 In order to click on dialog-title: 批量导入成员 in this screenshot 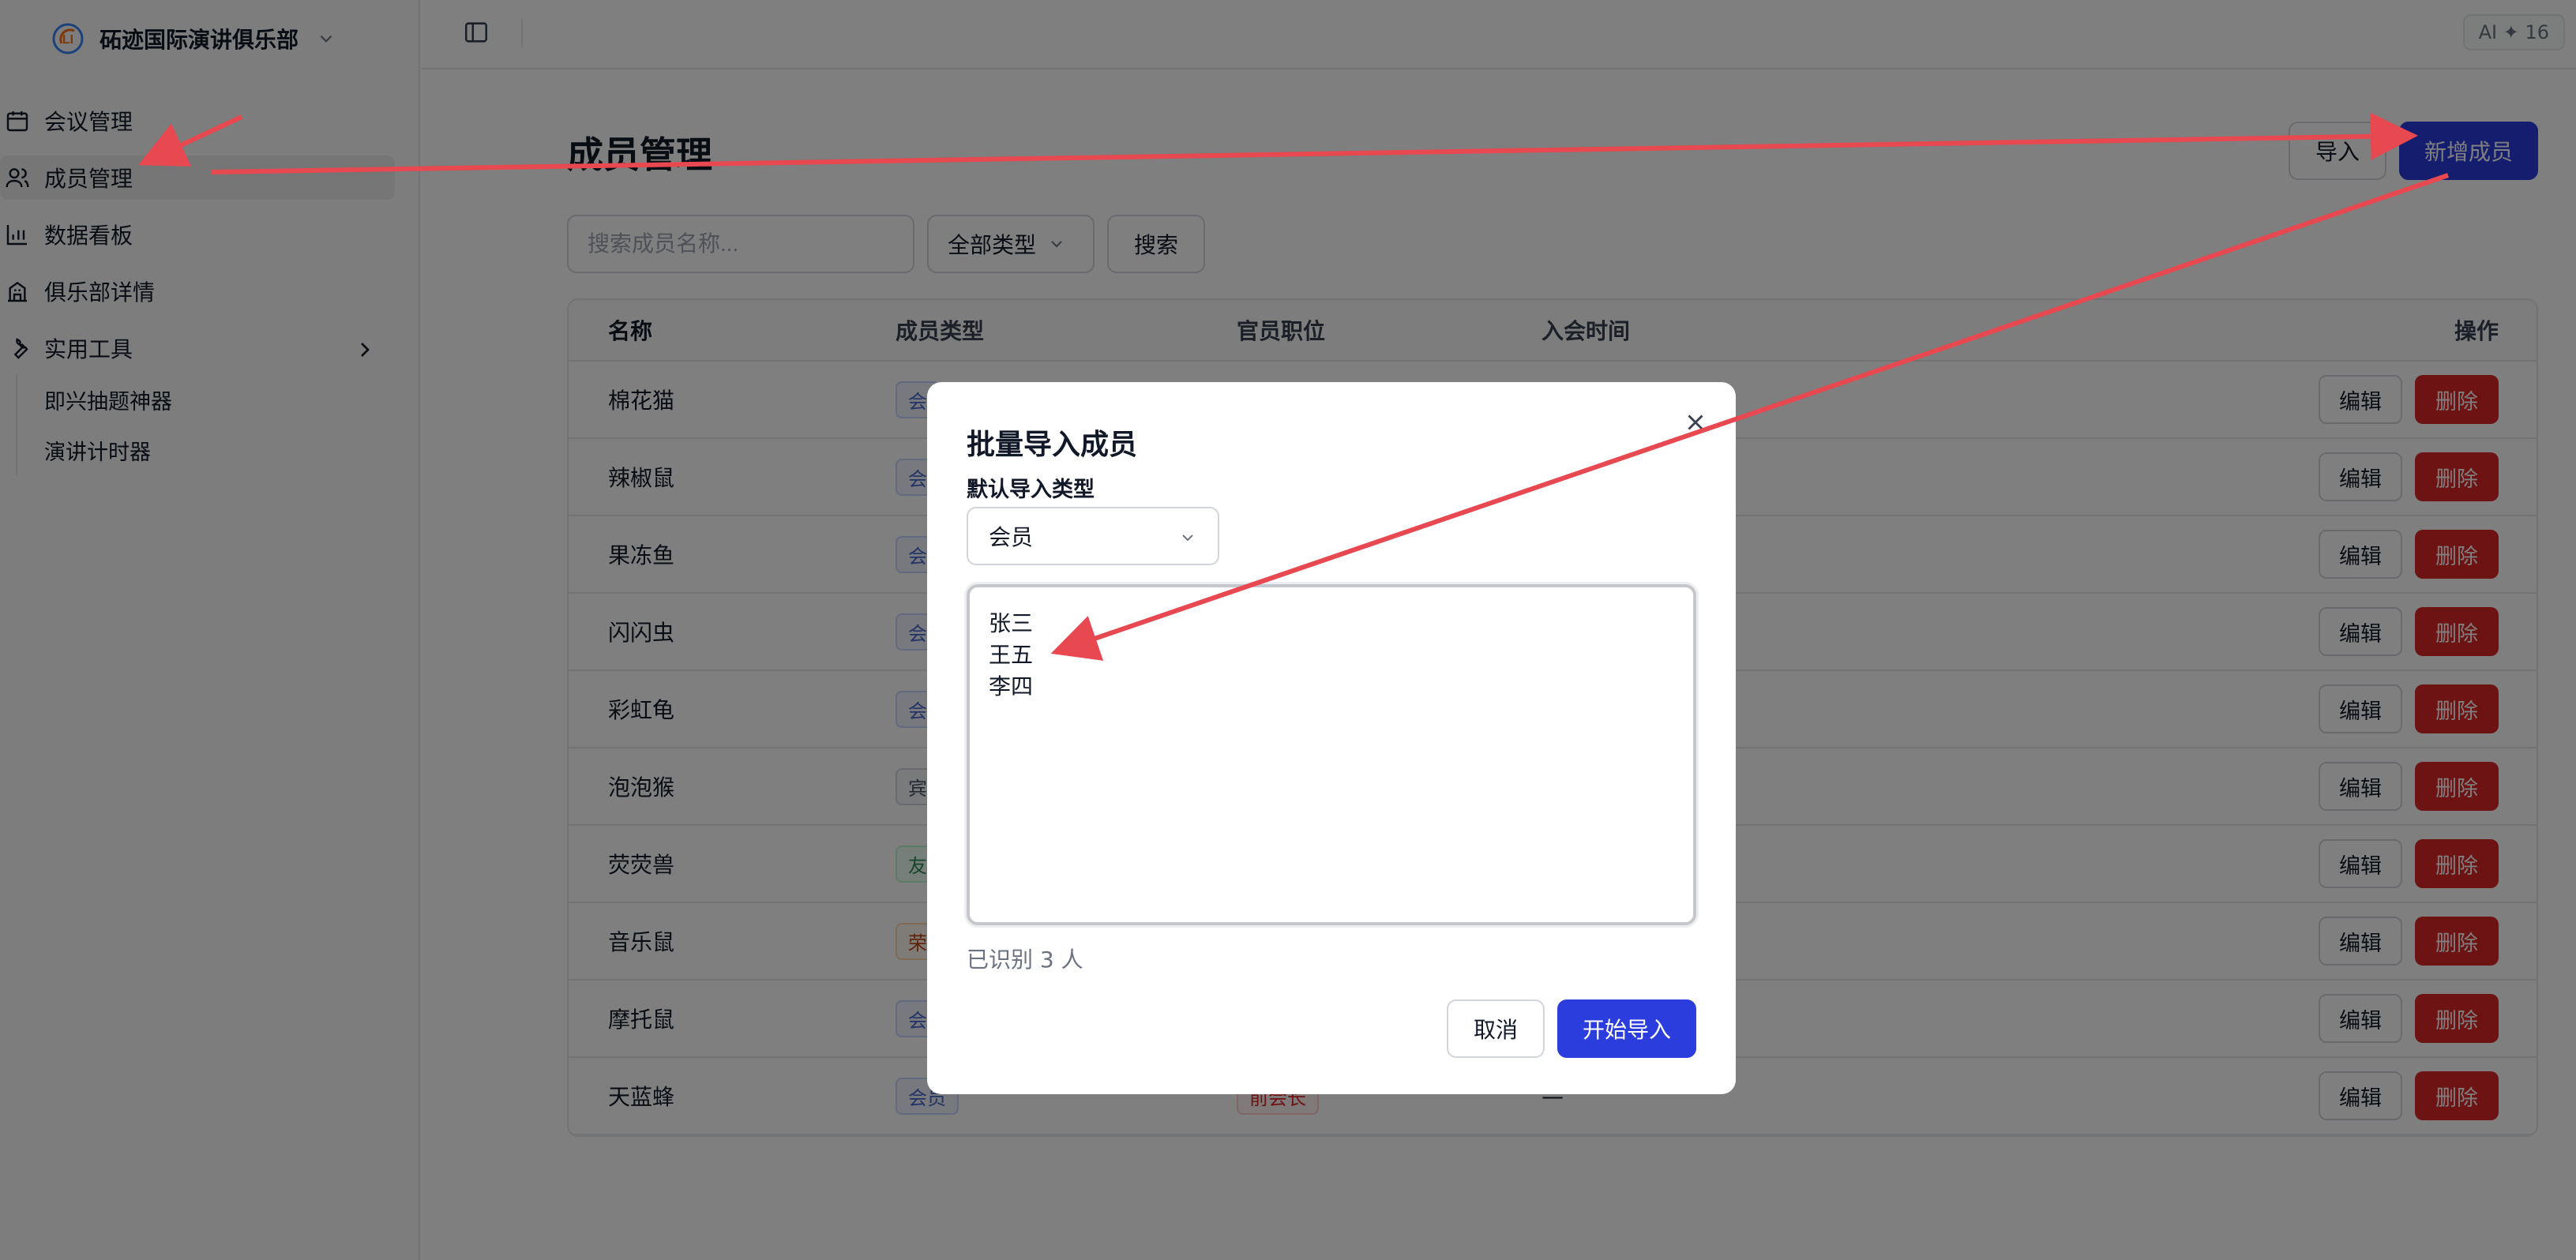, I will do `click(1052, 445)`.